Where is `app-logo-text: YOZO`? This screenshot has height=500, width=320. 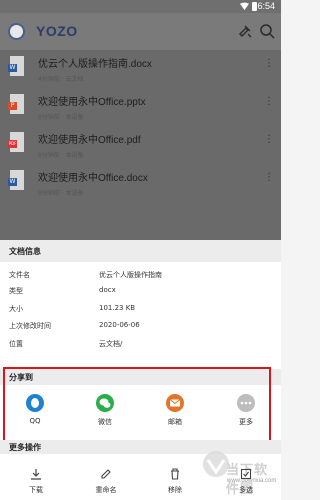 app-logo-text: YOZO is located at coordinates (57, 31).